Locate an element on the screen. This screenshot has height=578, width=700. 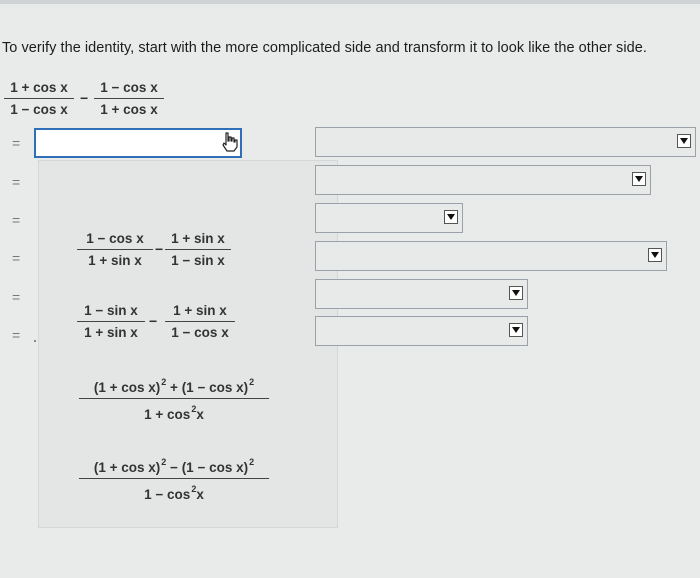
option-2-term-1: 1 − sin x 1 + sin x is located at coordinates (111, 321).